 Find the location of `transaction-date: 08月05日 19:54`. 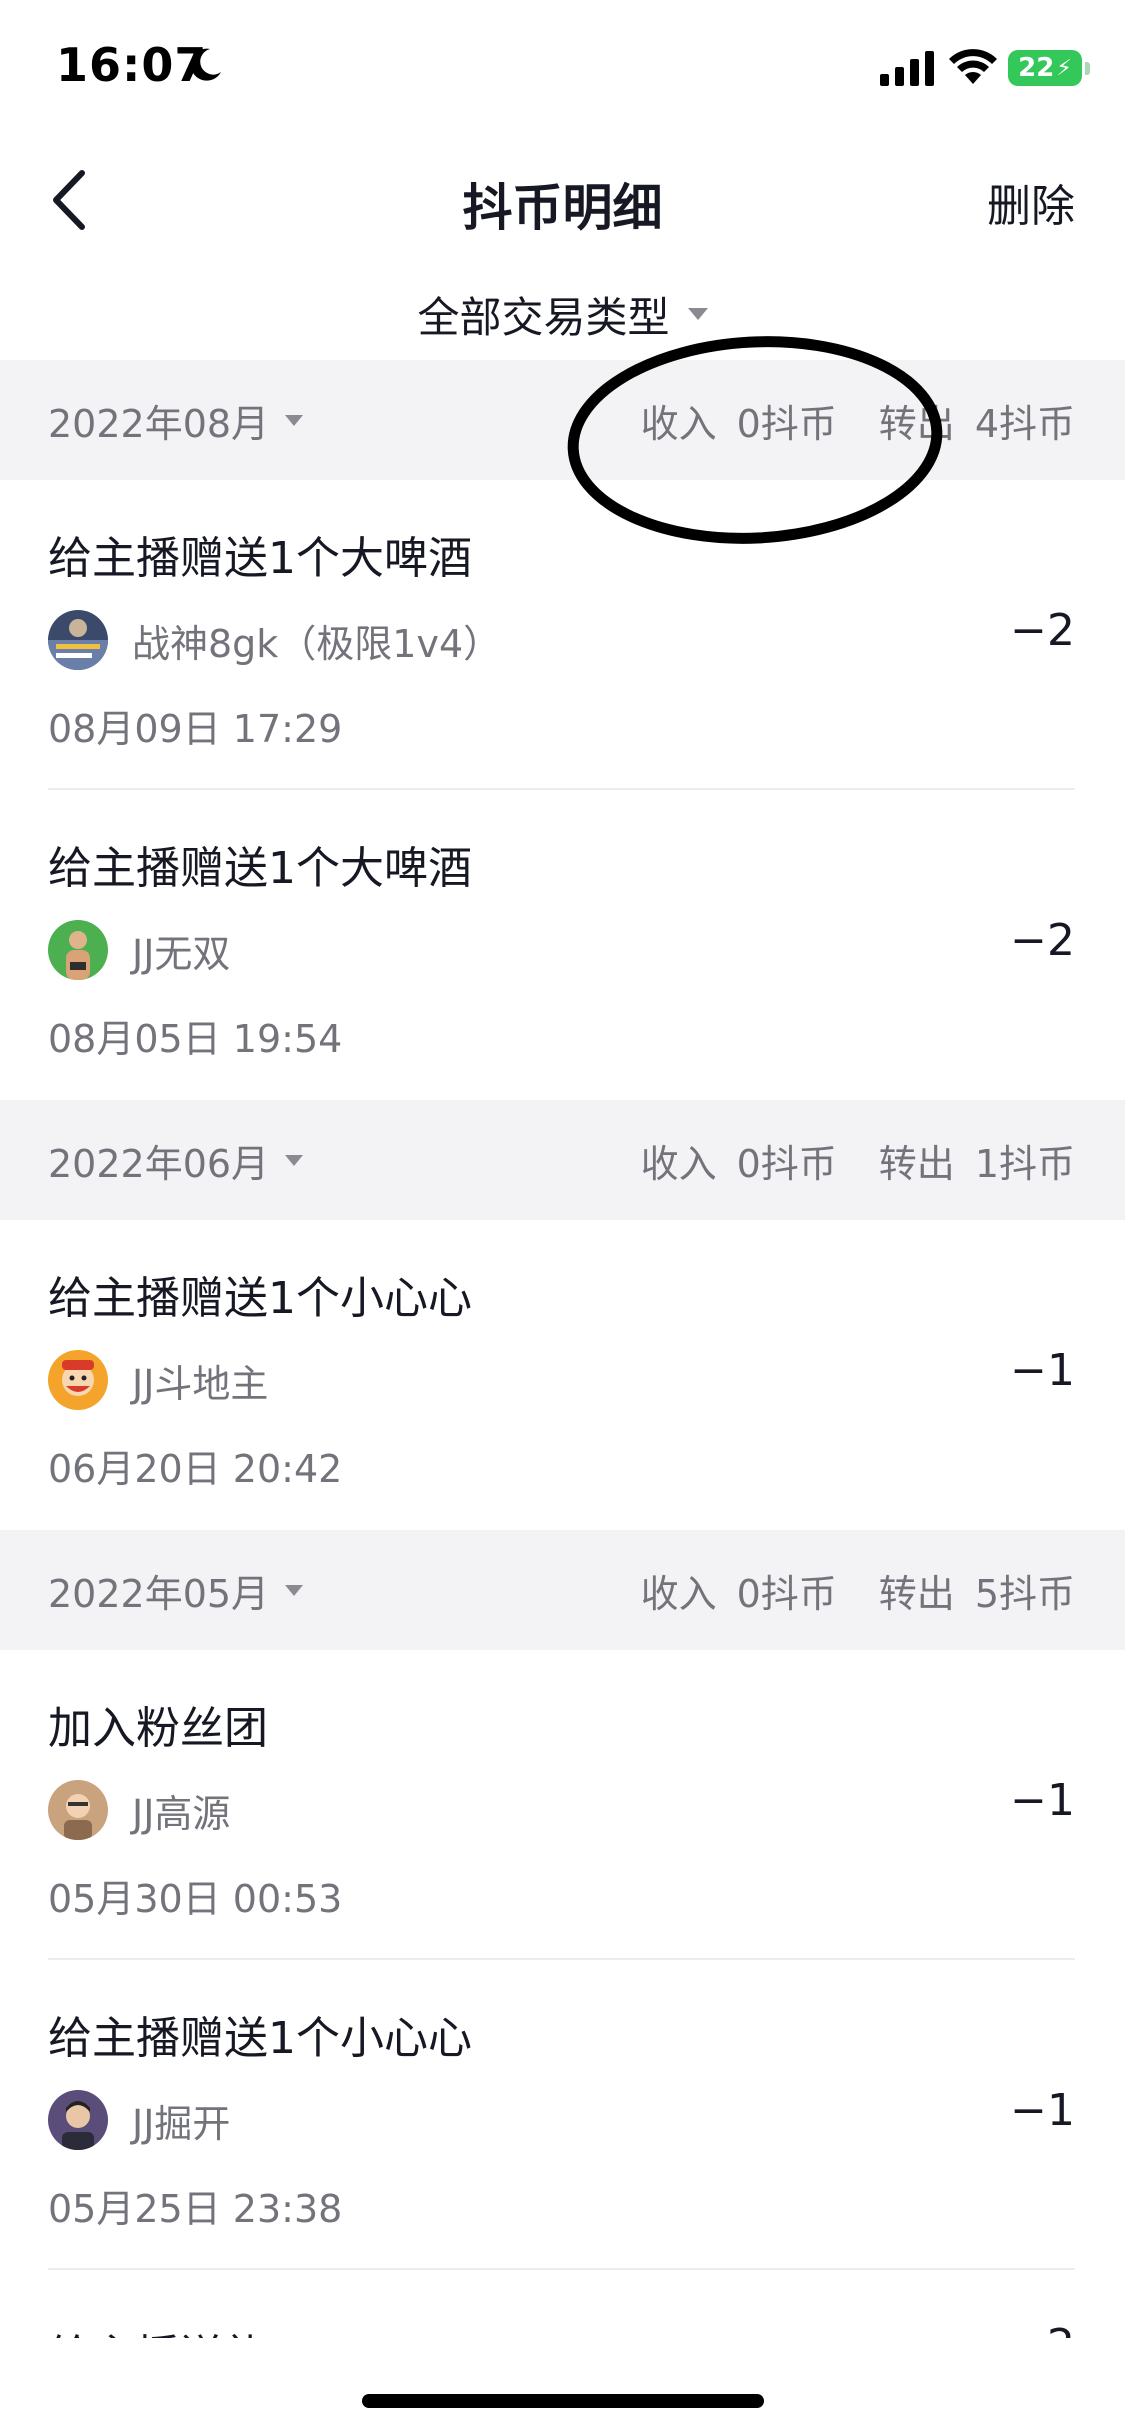

transaction-date: 08月05日 19:54 is located at coordinates (195, 1039).